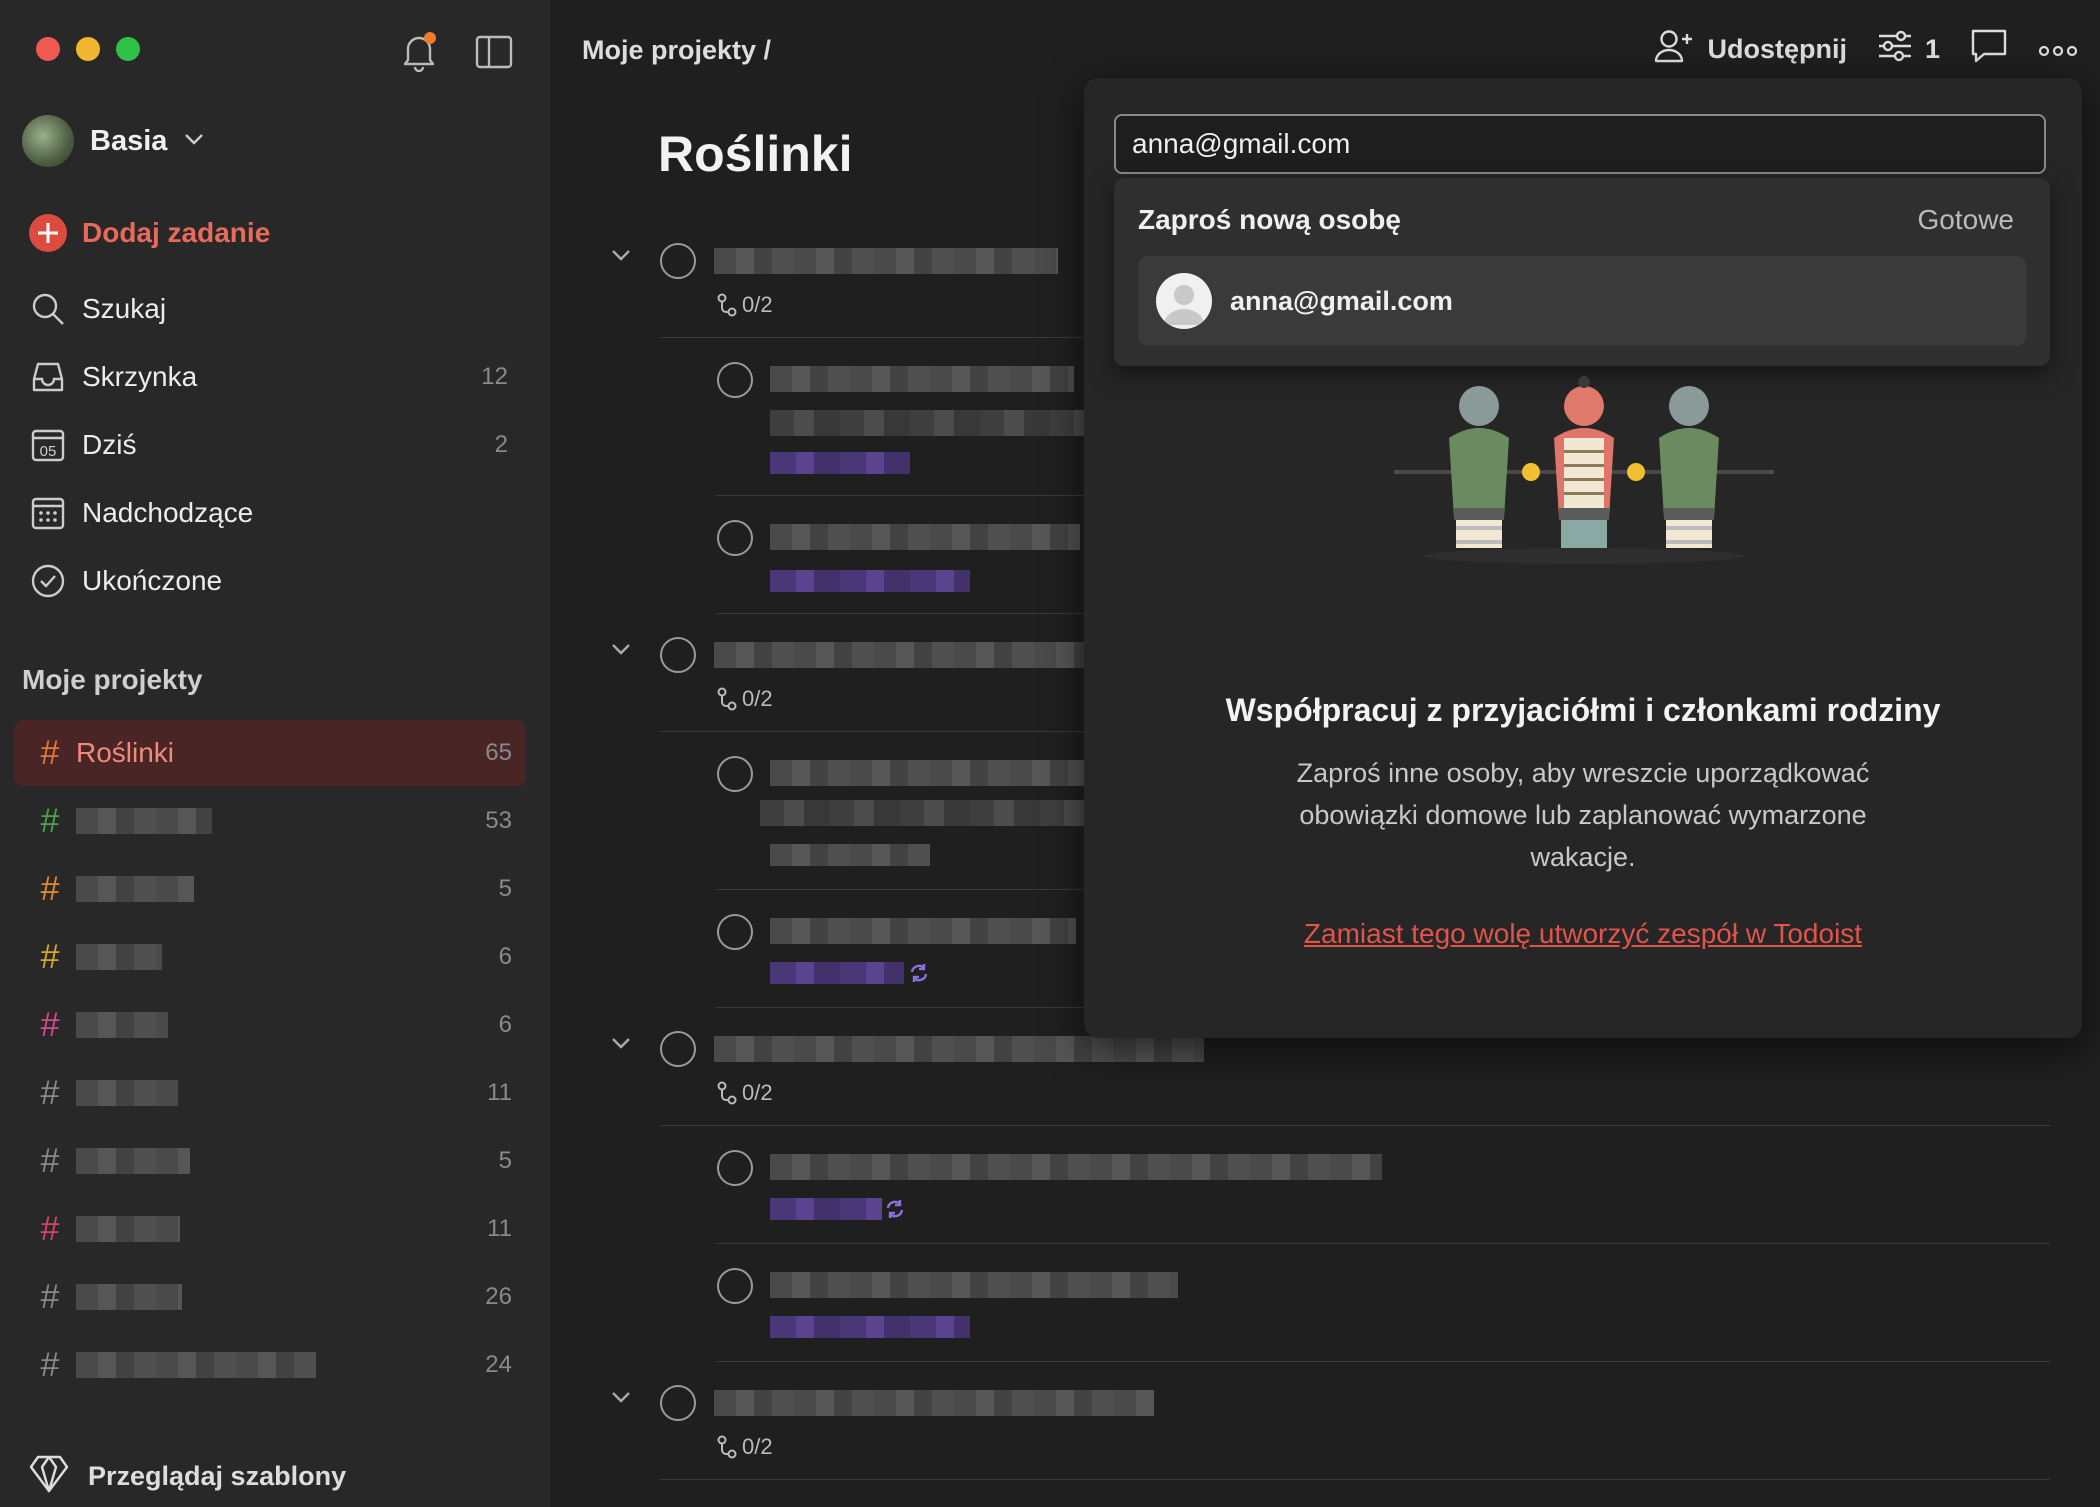 Image resolution: width=2100 pixels, height=1507 pixels. I want to click on user-name: Basia, so click(129, 140).